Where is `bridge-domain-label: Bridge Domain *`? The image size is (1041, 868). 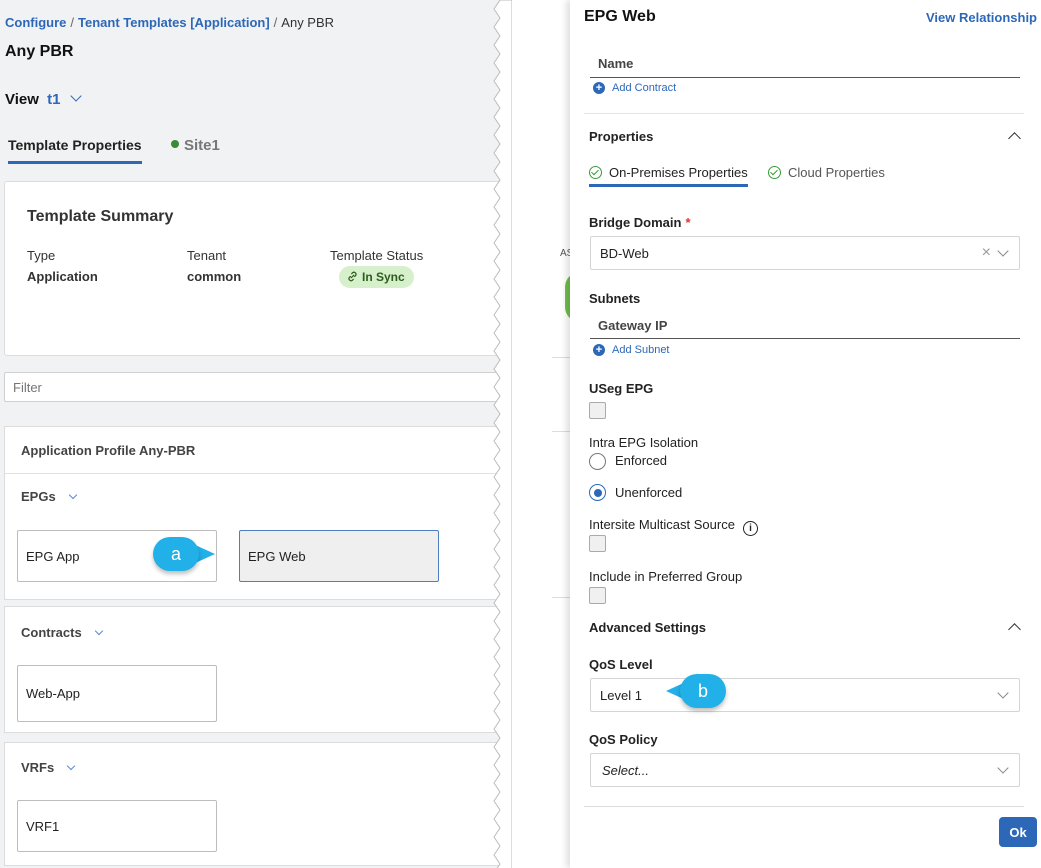 bridge-domain-label: Bridge Domain * is located at coordinates (640, 222).